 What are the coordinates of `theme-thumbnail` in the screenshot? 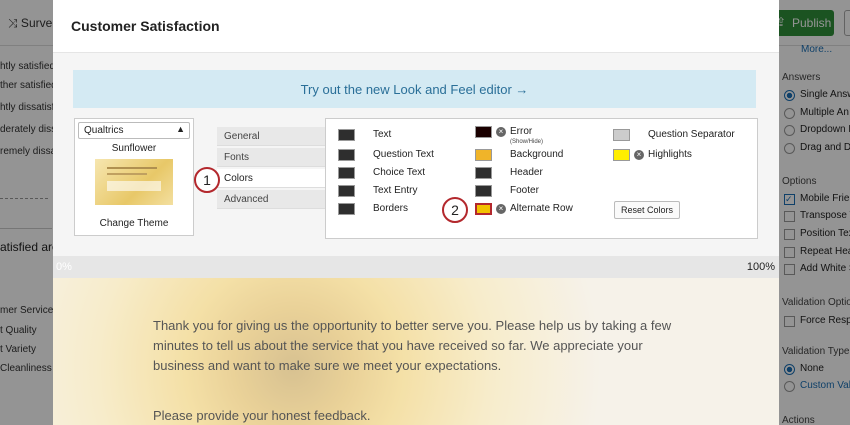 It's located at (134, 182).